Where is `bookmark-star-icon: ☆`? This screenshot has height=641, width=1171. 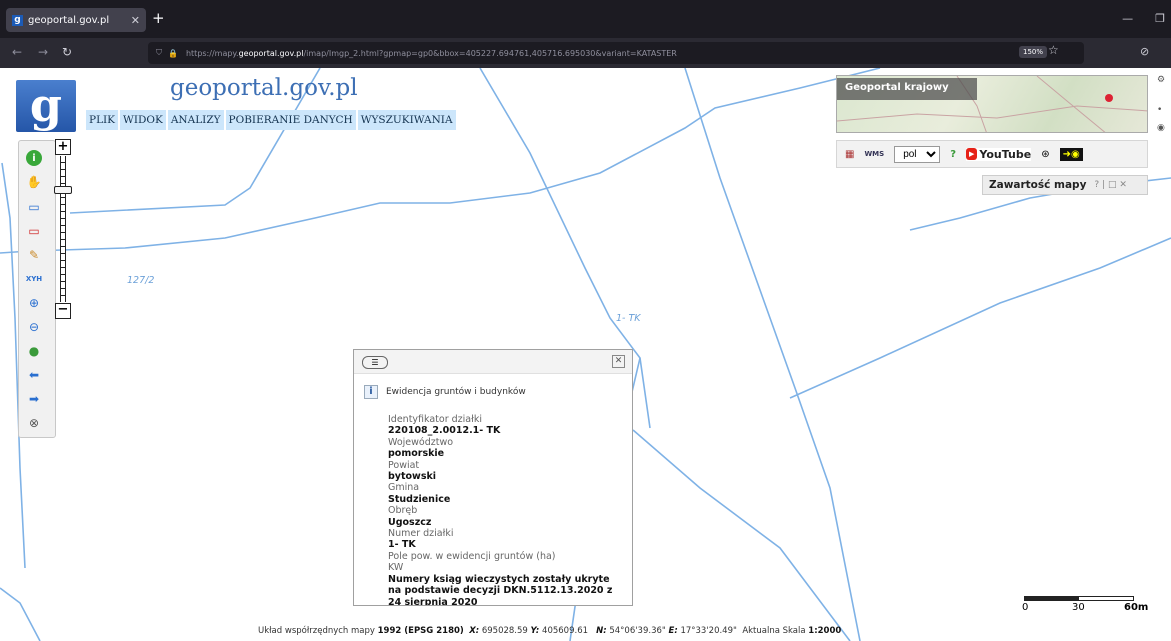 bookmark-star-icon: ☆ is located at coordinates (1053, 50).